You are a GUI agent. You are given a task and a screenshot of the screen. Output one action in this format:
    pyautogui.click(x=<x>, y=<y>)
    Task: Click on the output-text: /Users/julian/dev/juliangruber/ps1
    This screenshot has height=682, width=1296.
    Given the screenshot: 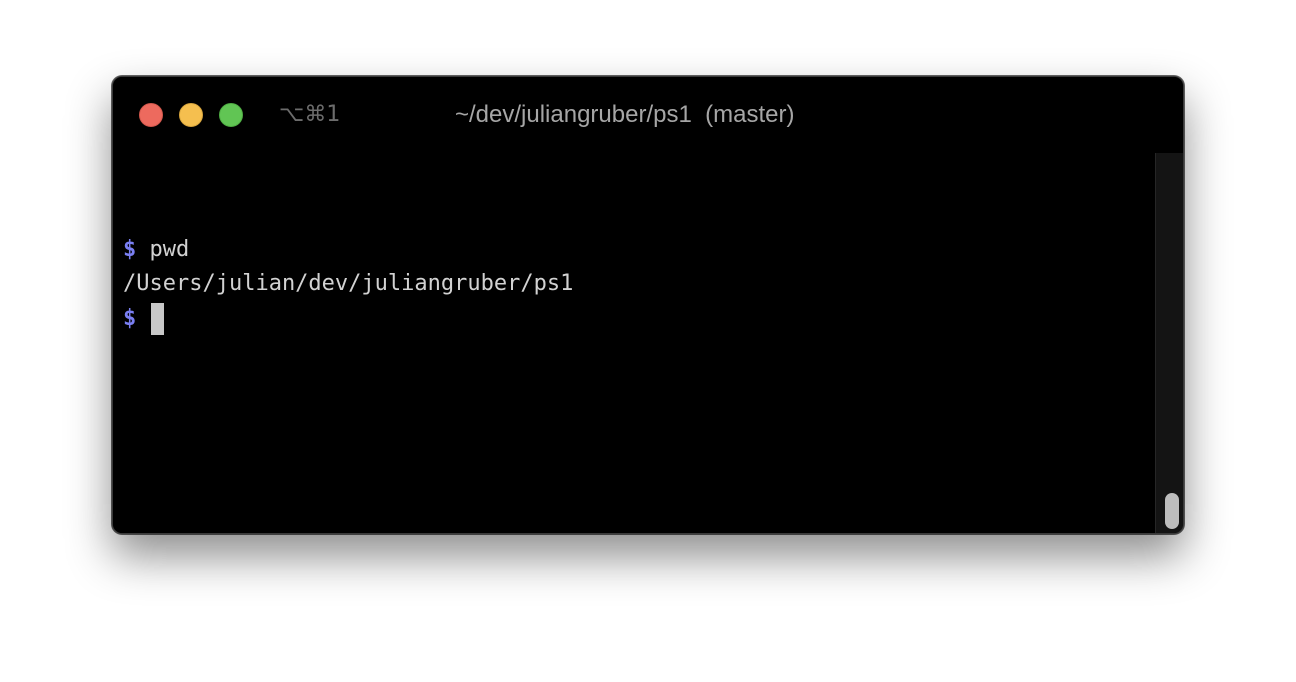 What is the action you would take?
    pyautogui.click(x=348, y=283)
    